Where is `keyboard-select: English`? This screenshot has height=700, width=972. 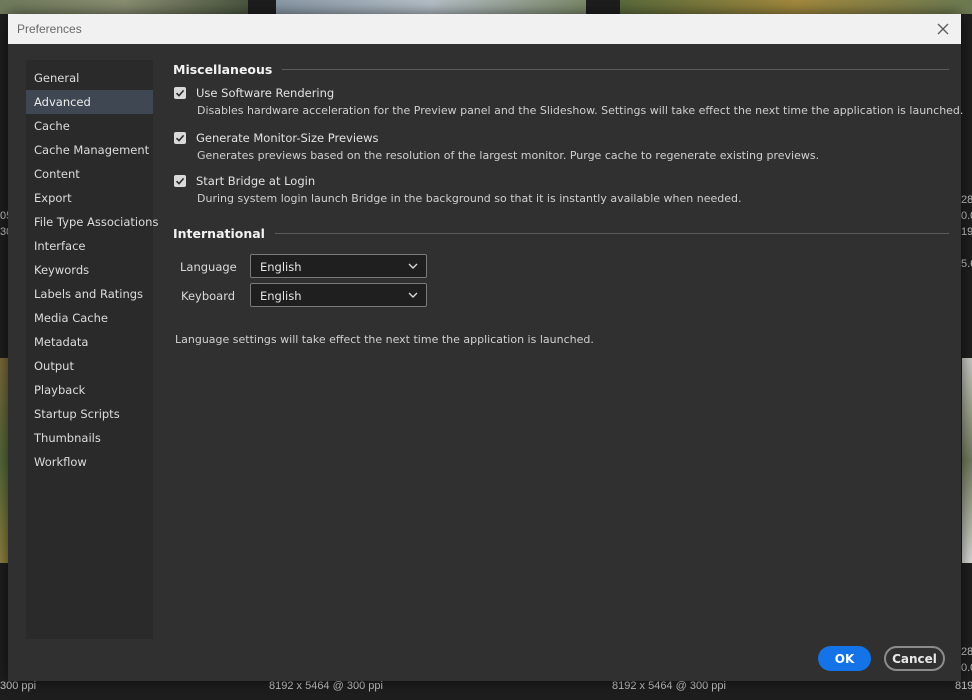
keyboard-select: English is located at coordinates (338, 295).